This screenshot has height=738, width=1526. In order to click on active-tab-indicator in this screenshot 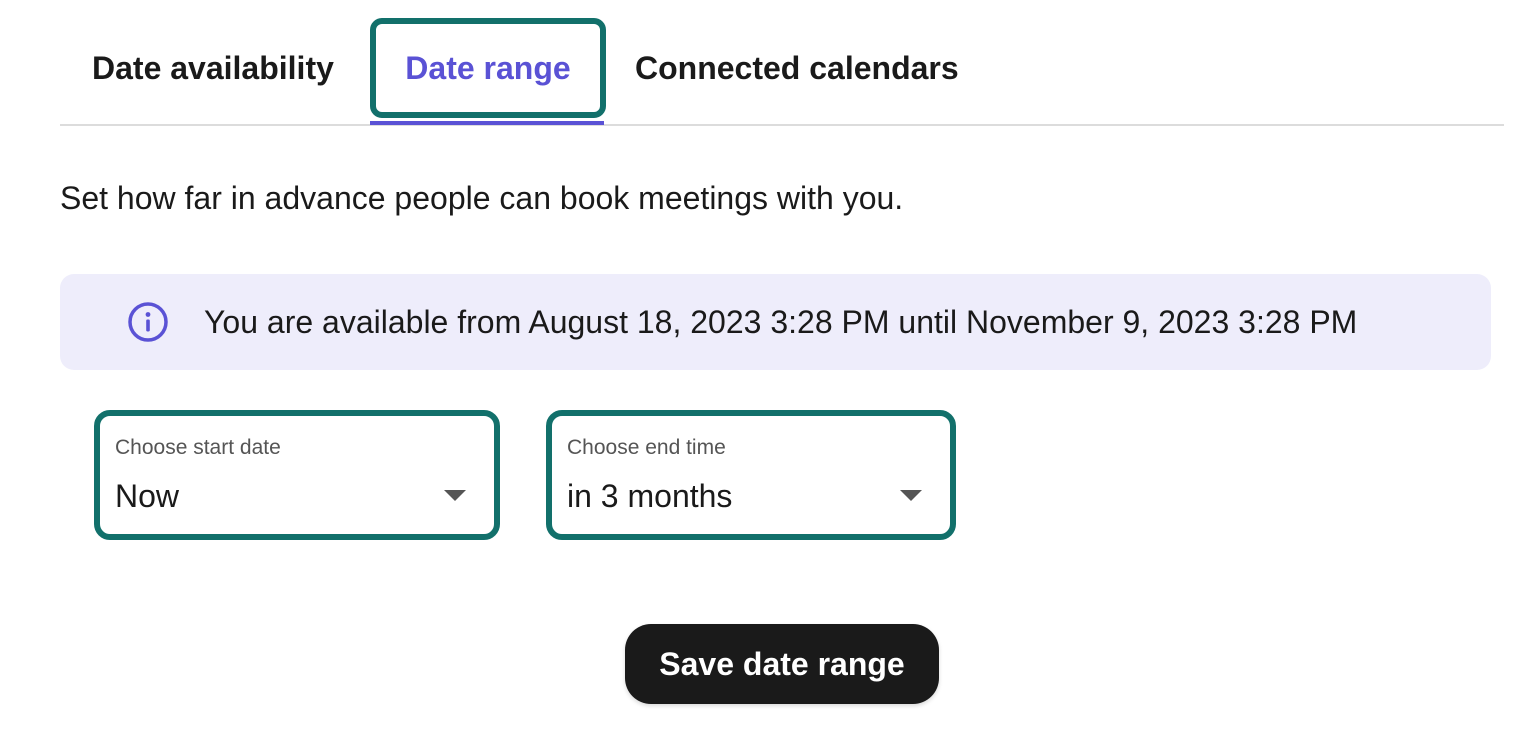, I will do `click(487, 123)`.